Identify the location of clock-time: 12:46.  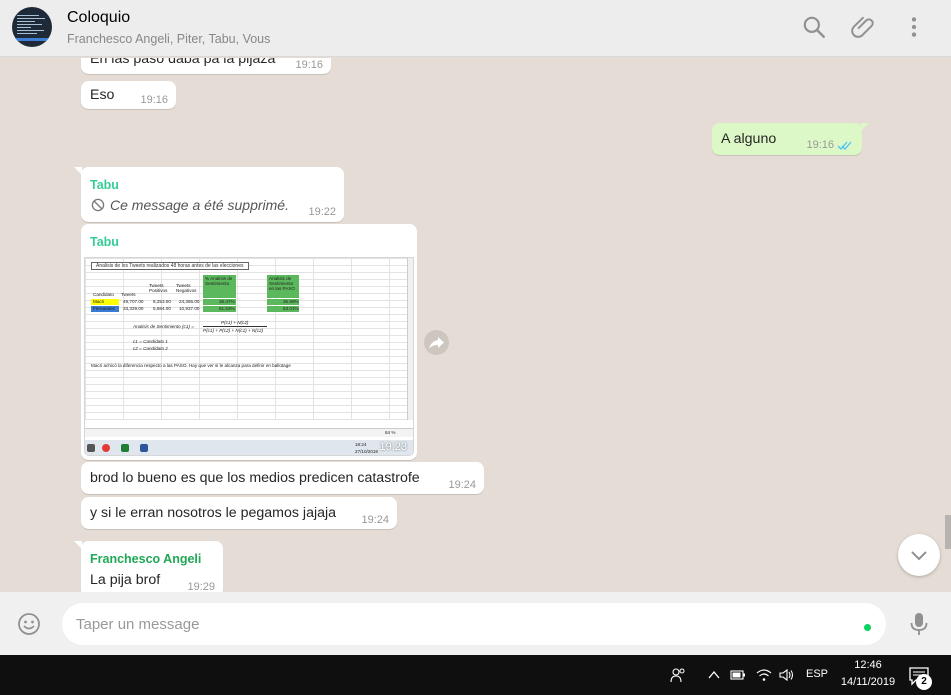
(868, 665).